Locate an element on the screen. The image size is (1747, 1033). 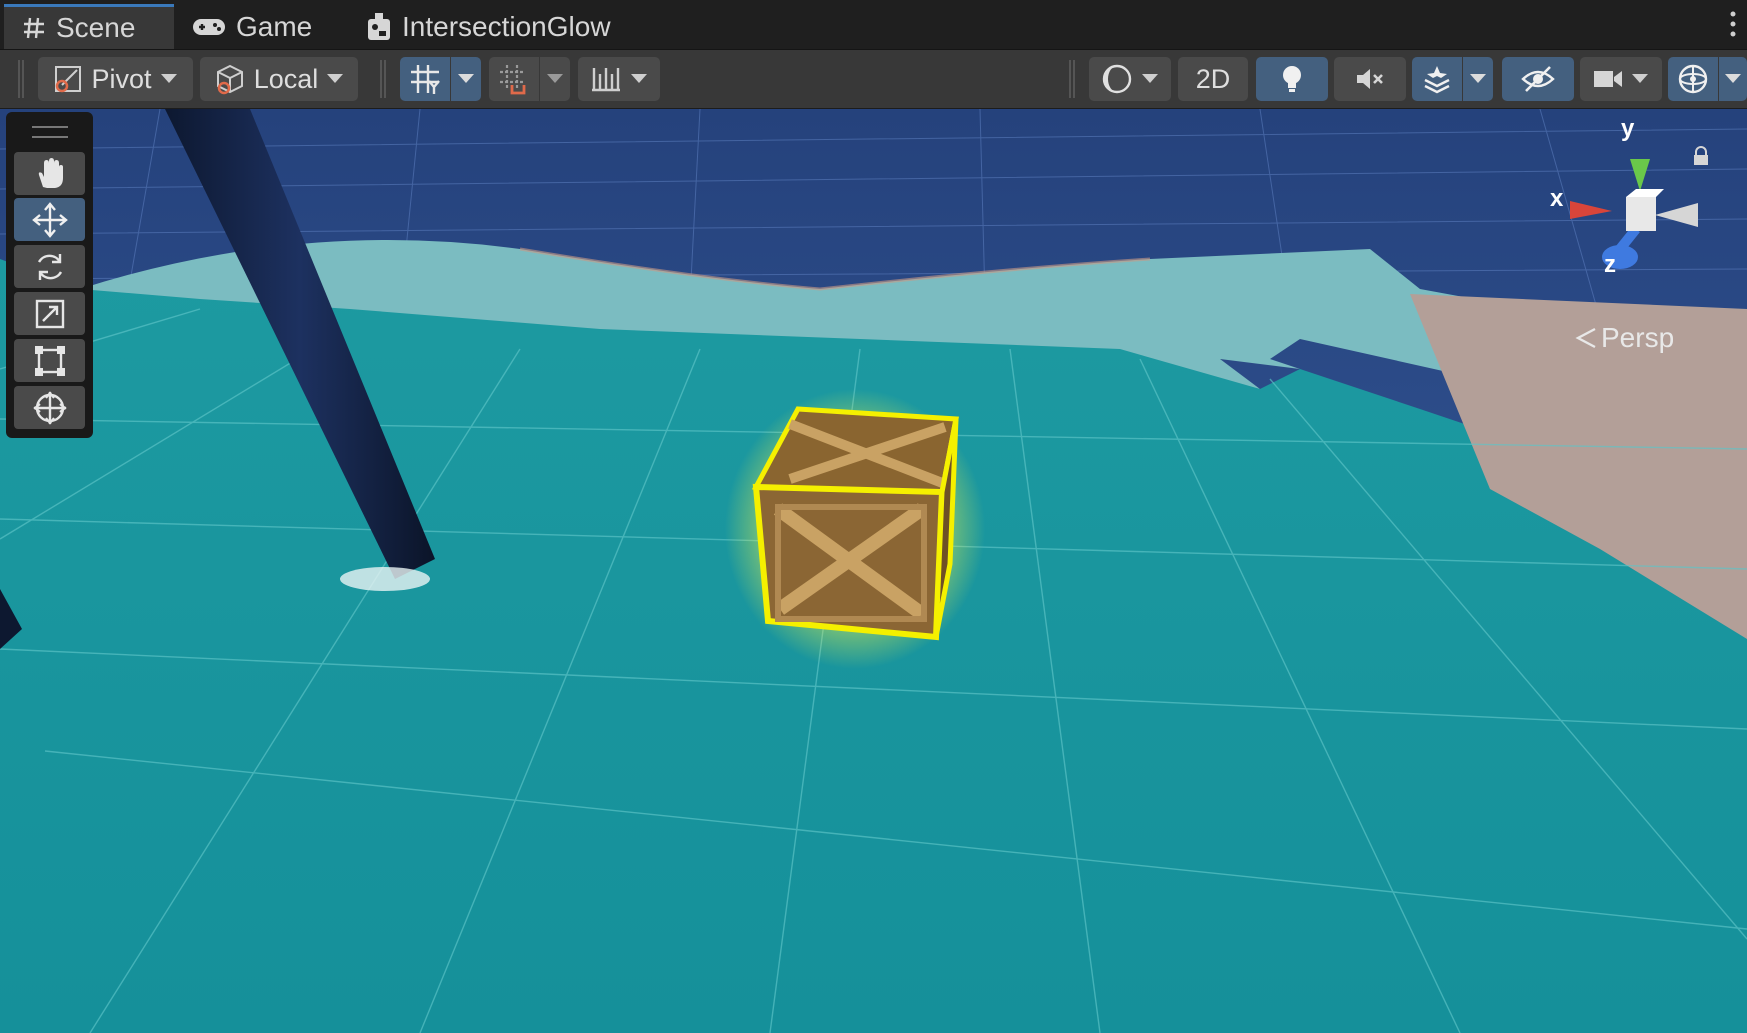
ruler-snap-dropdown is located at coordinates (619, 79).